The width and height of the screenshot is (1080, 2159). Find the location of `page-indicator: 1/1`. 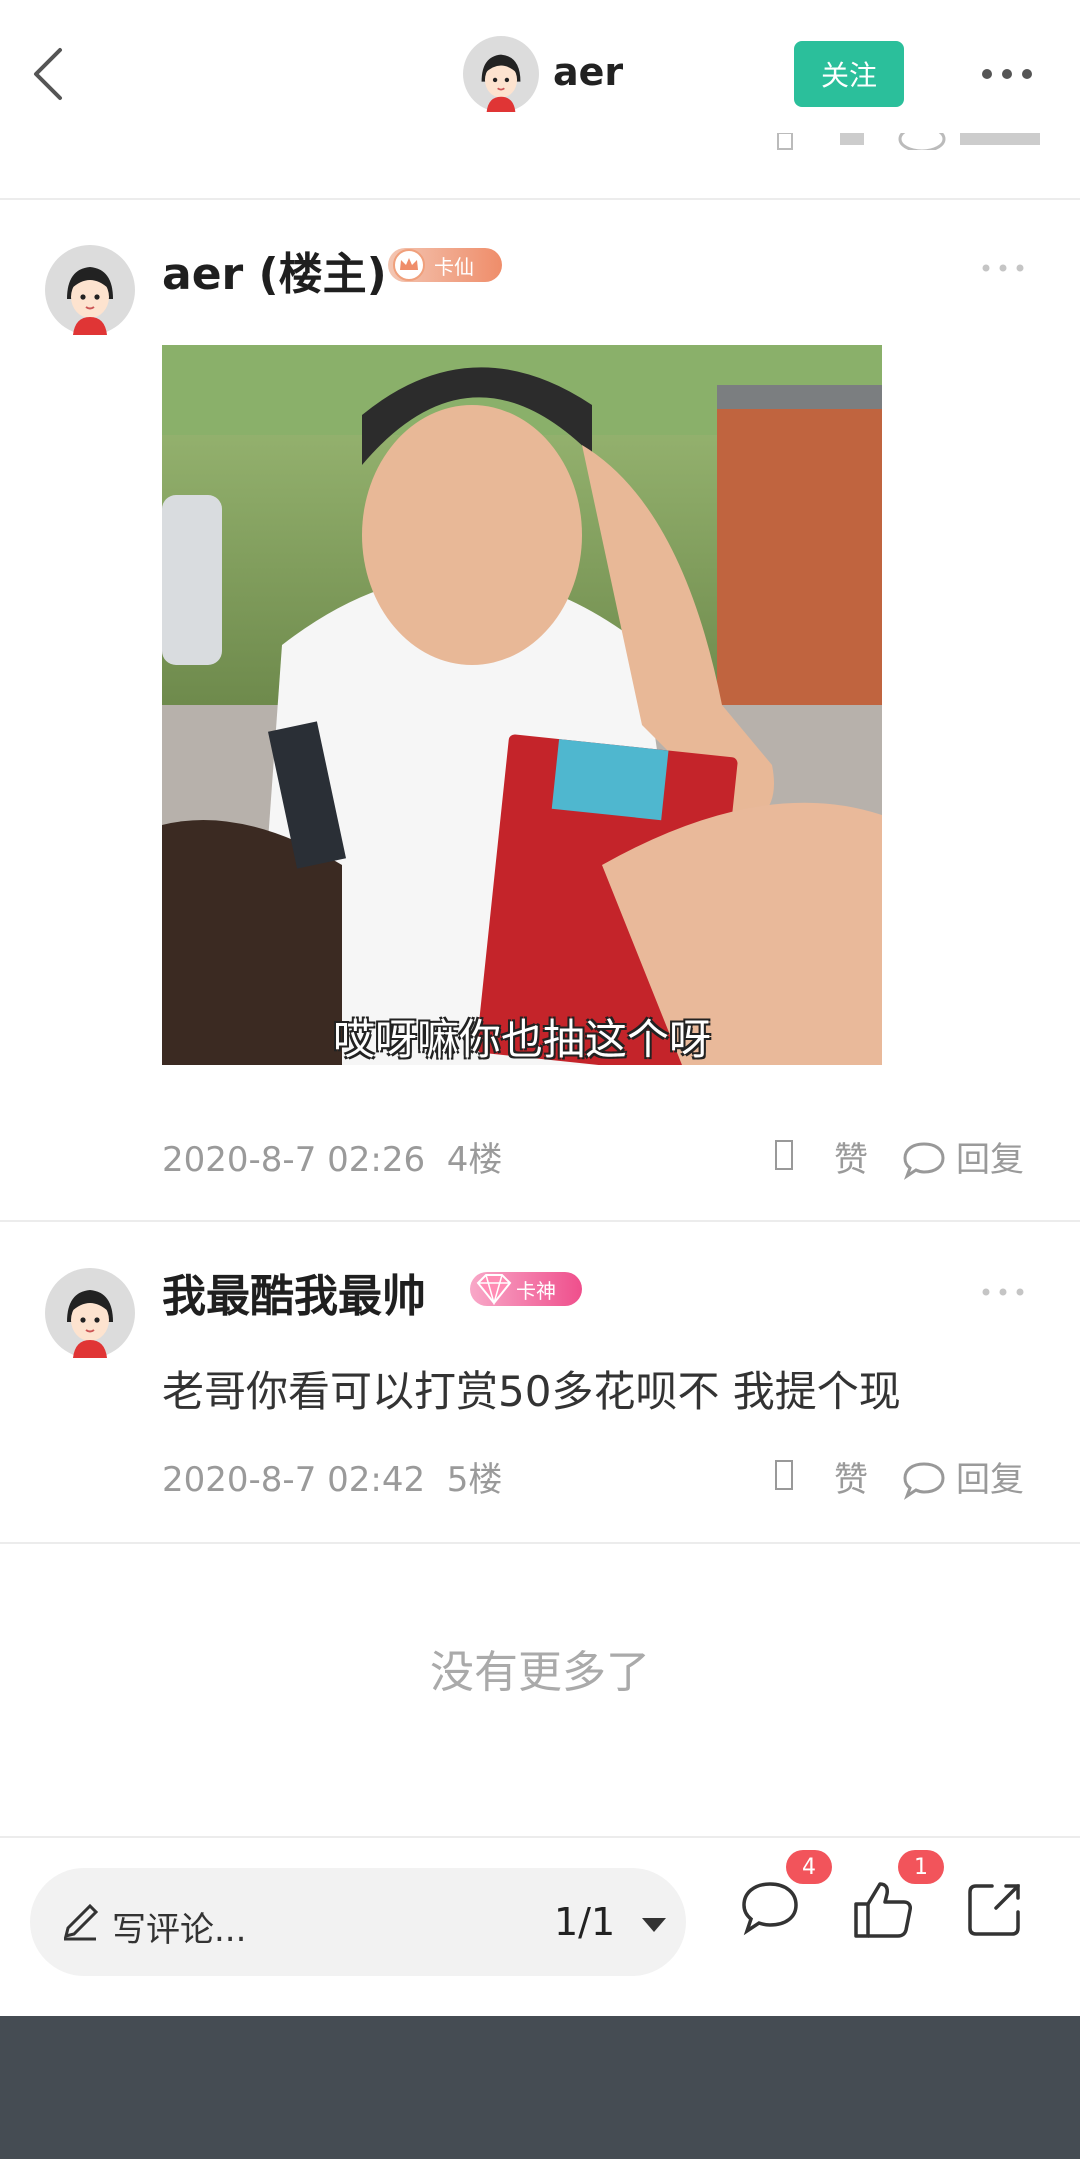

page-indicator: 1/1 is located at coordinates (584, 1922).